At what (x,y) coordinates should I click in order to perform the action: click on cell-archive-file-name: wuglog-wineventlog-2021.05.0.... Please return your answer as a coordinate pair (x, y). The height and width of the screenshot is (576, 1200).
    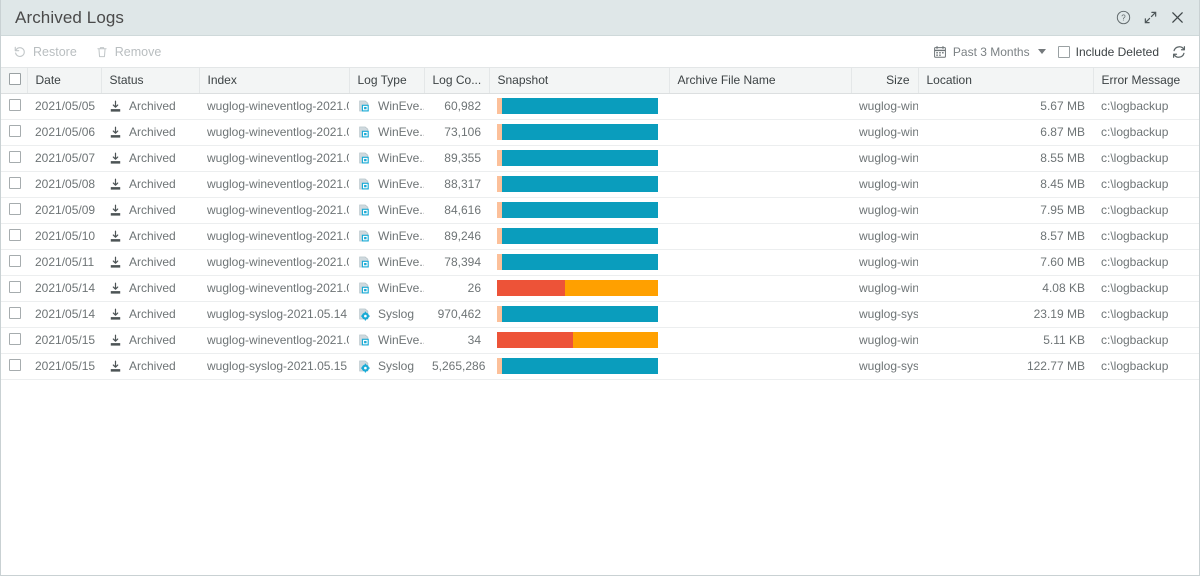
    Looking at the image, I should click on (884, 184).